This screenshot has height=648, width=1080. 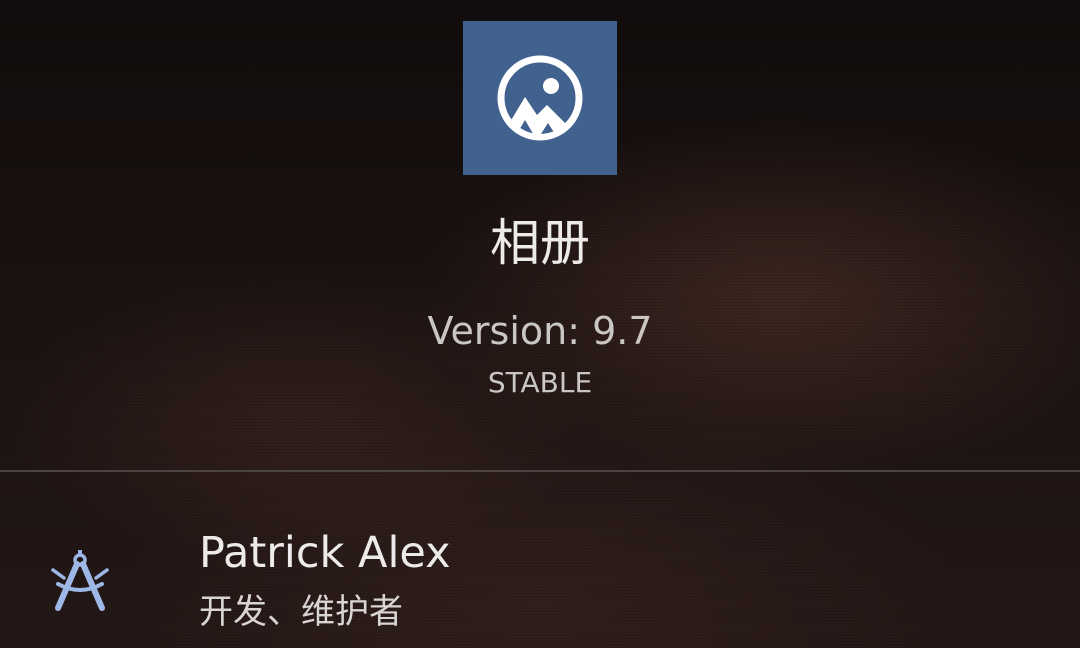 I want to click on developer-role: 开发、维护者, so click(x=301, y=612).